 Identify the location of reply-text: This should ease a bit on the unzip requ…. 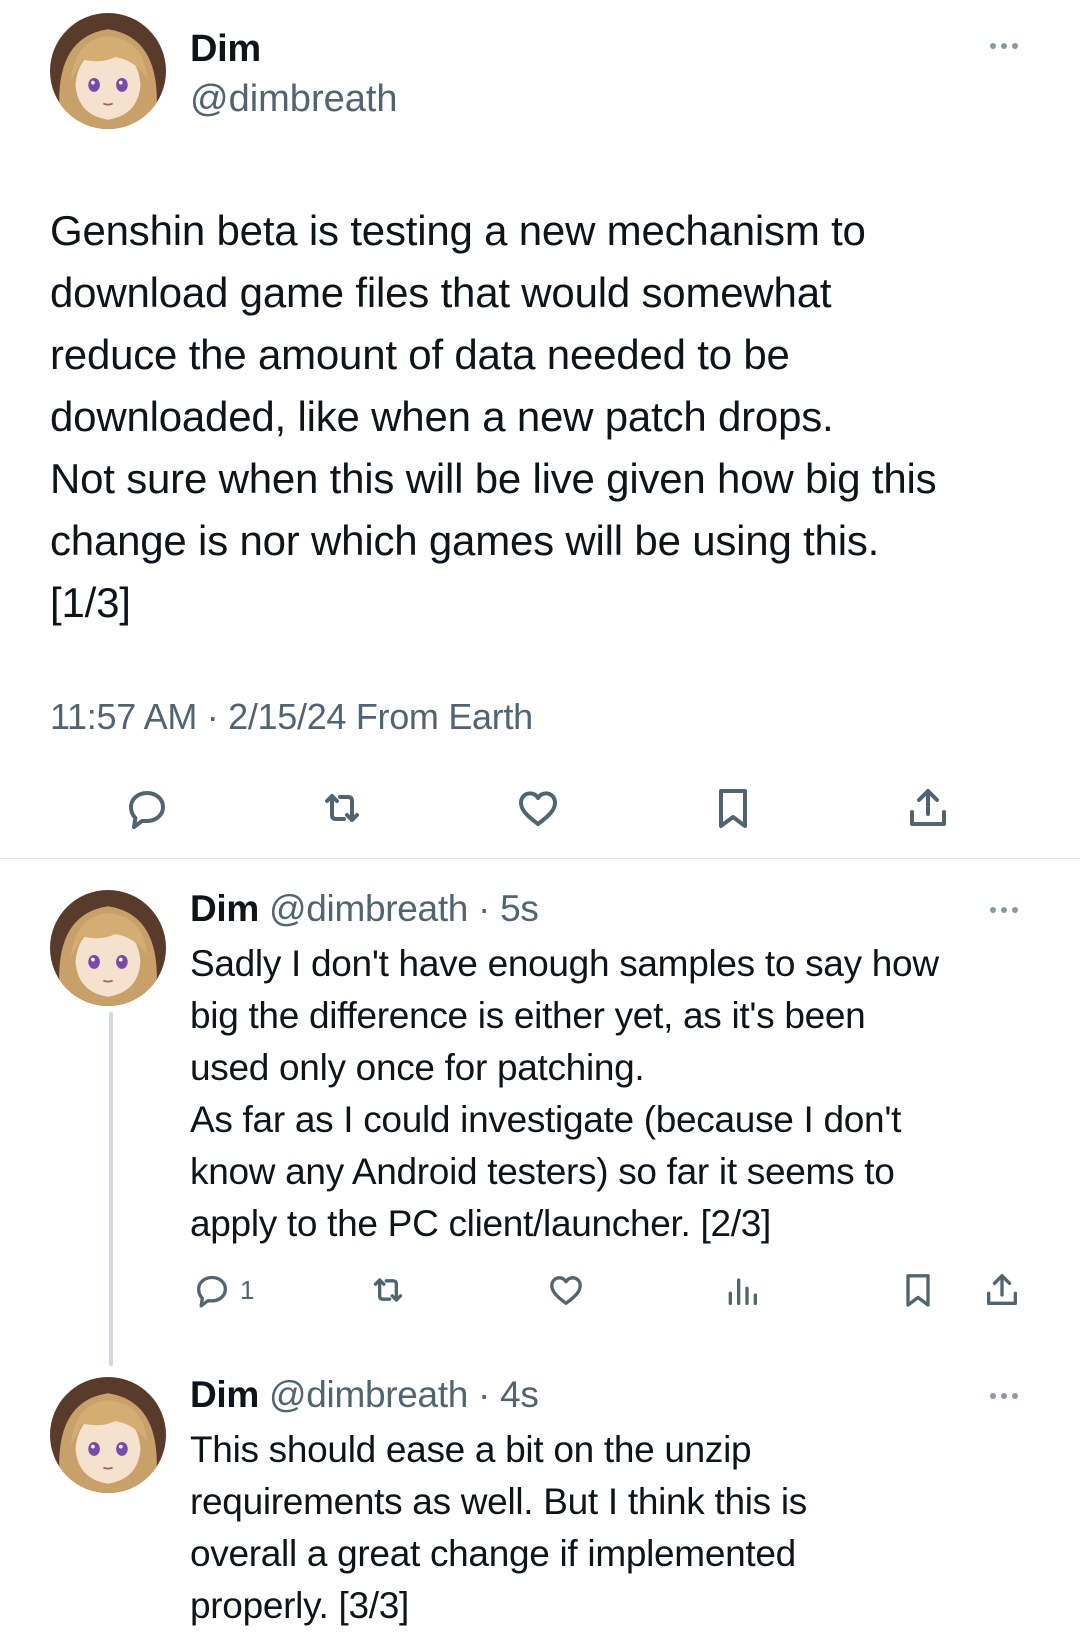
(498, 1527).